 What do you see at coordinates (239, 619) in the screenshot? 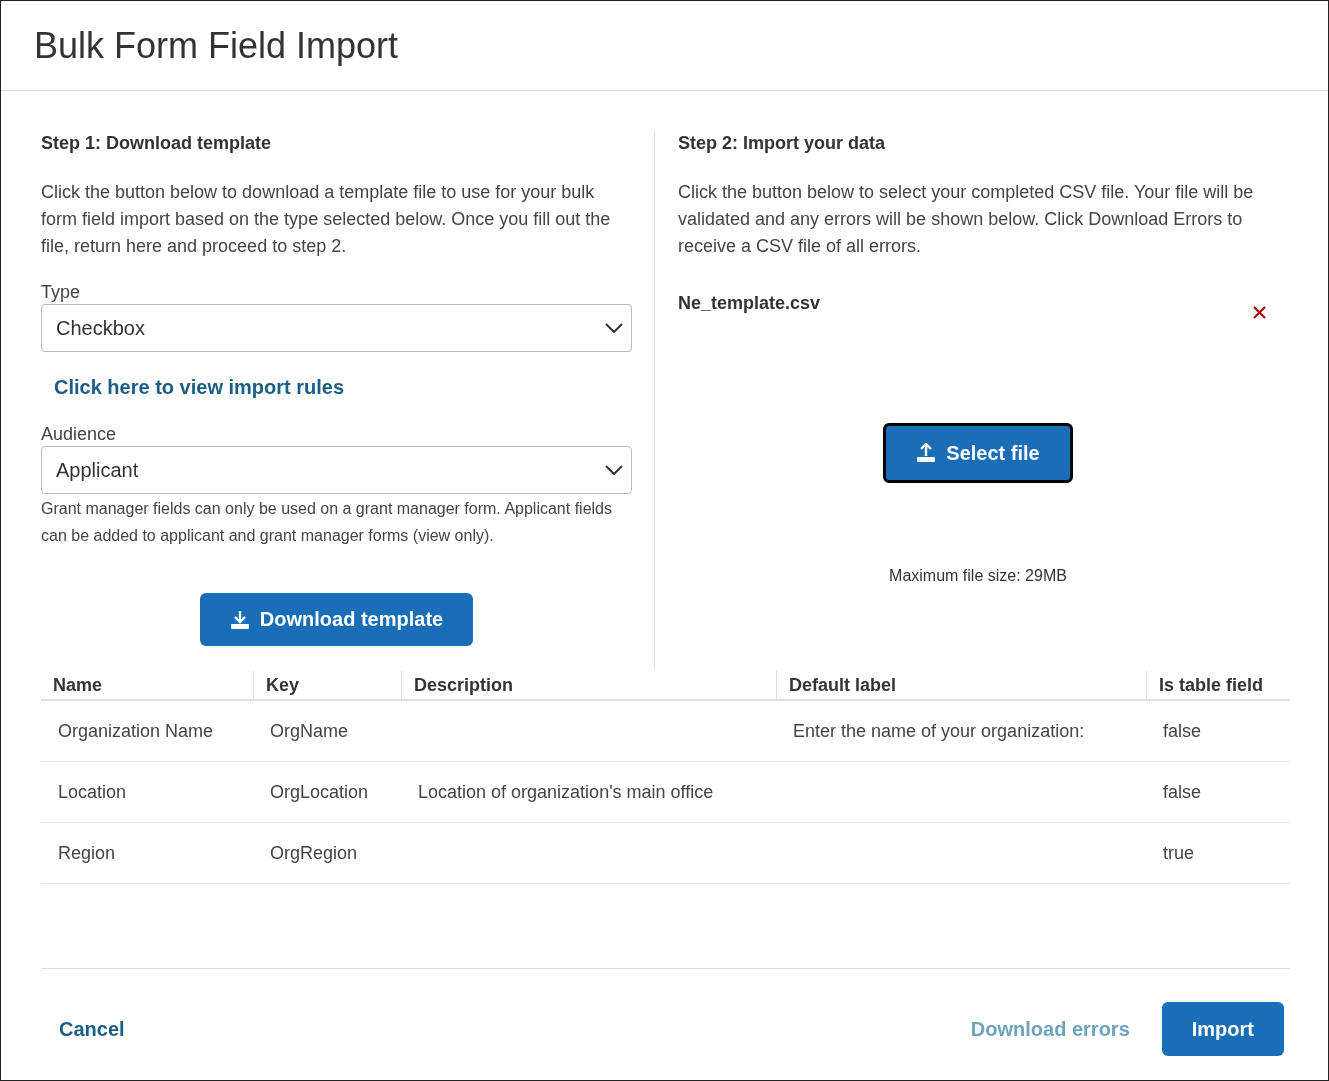
I see `download-icon` at bounding box center [239, 619].